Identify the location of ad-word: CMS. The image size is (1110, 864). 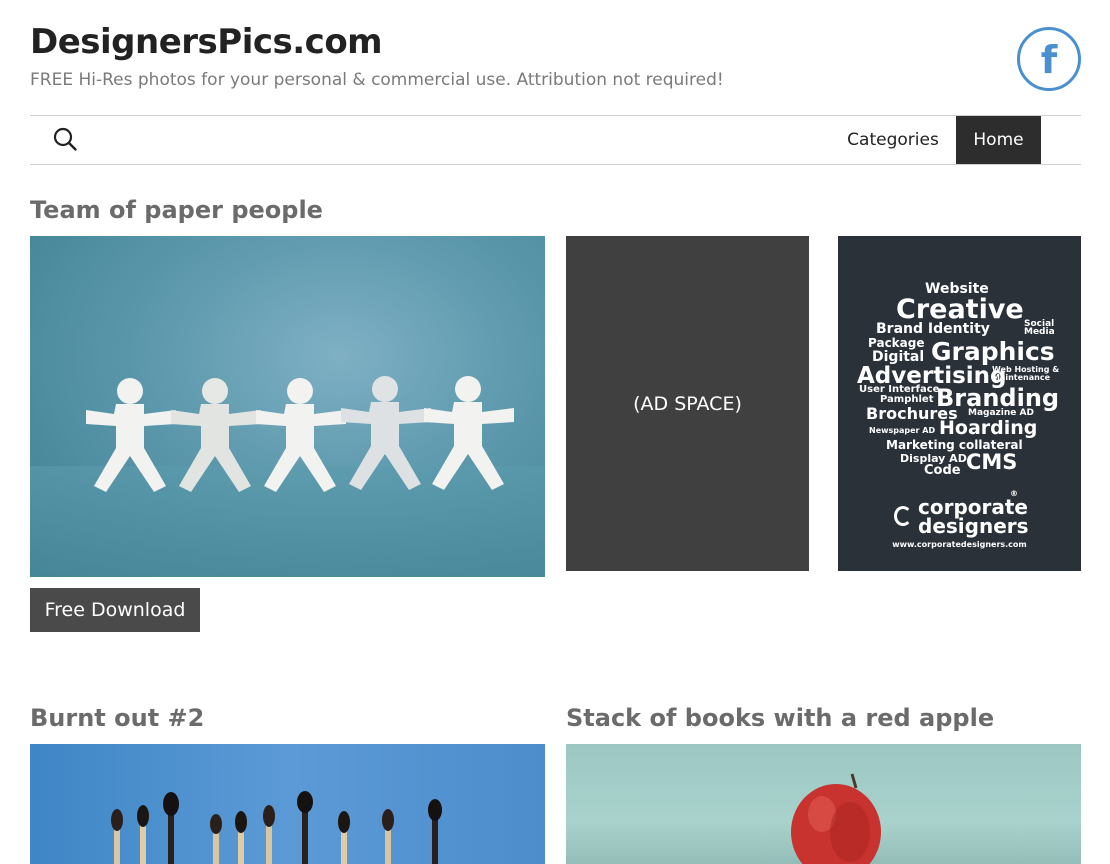
(992, 462).